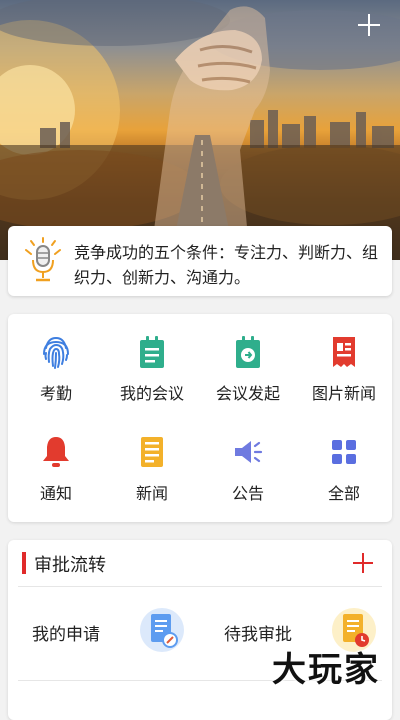  What do you see at coordinates (56, 352) in the screenshot?
I see `fingerprint-icon` at bounding box center [56, 352].